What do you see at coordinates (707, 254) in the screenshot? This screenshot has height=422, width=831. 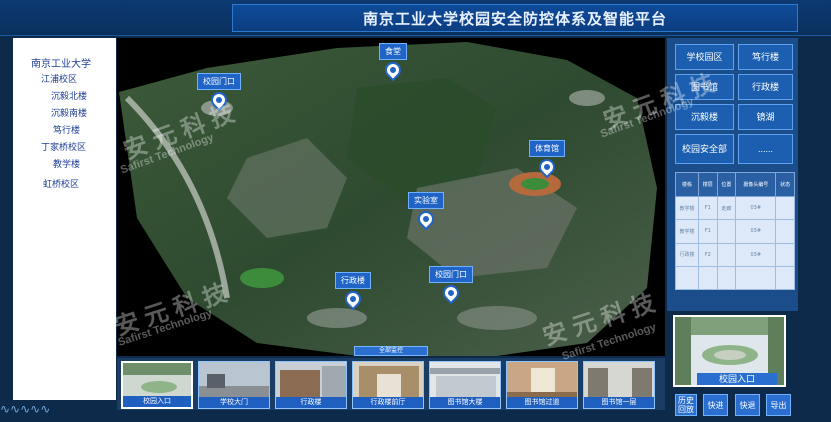 I see `table-cell: F2` at bounding box center [707, 254].